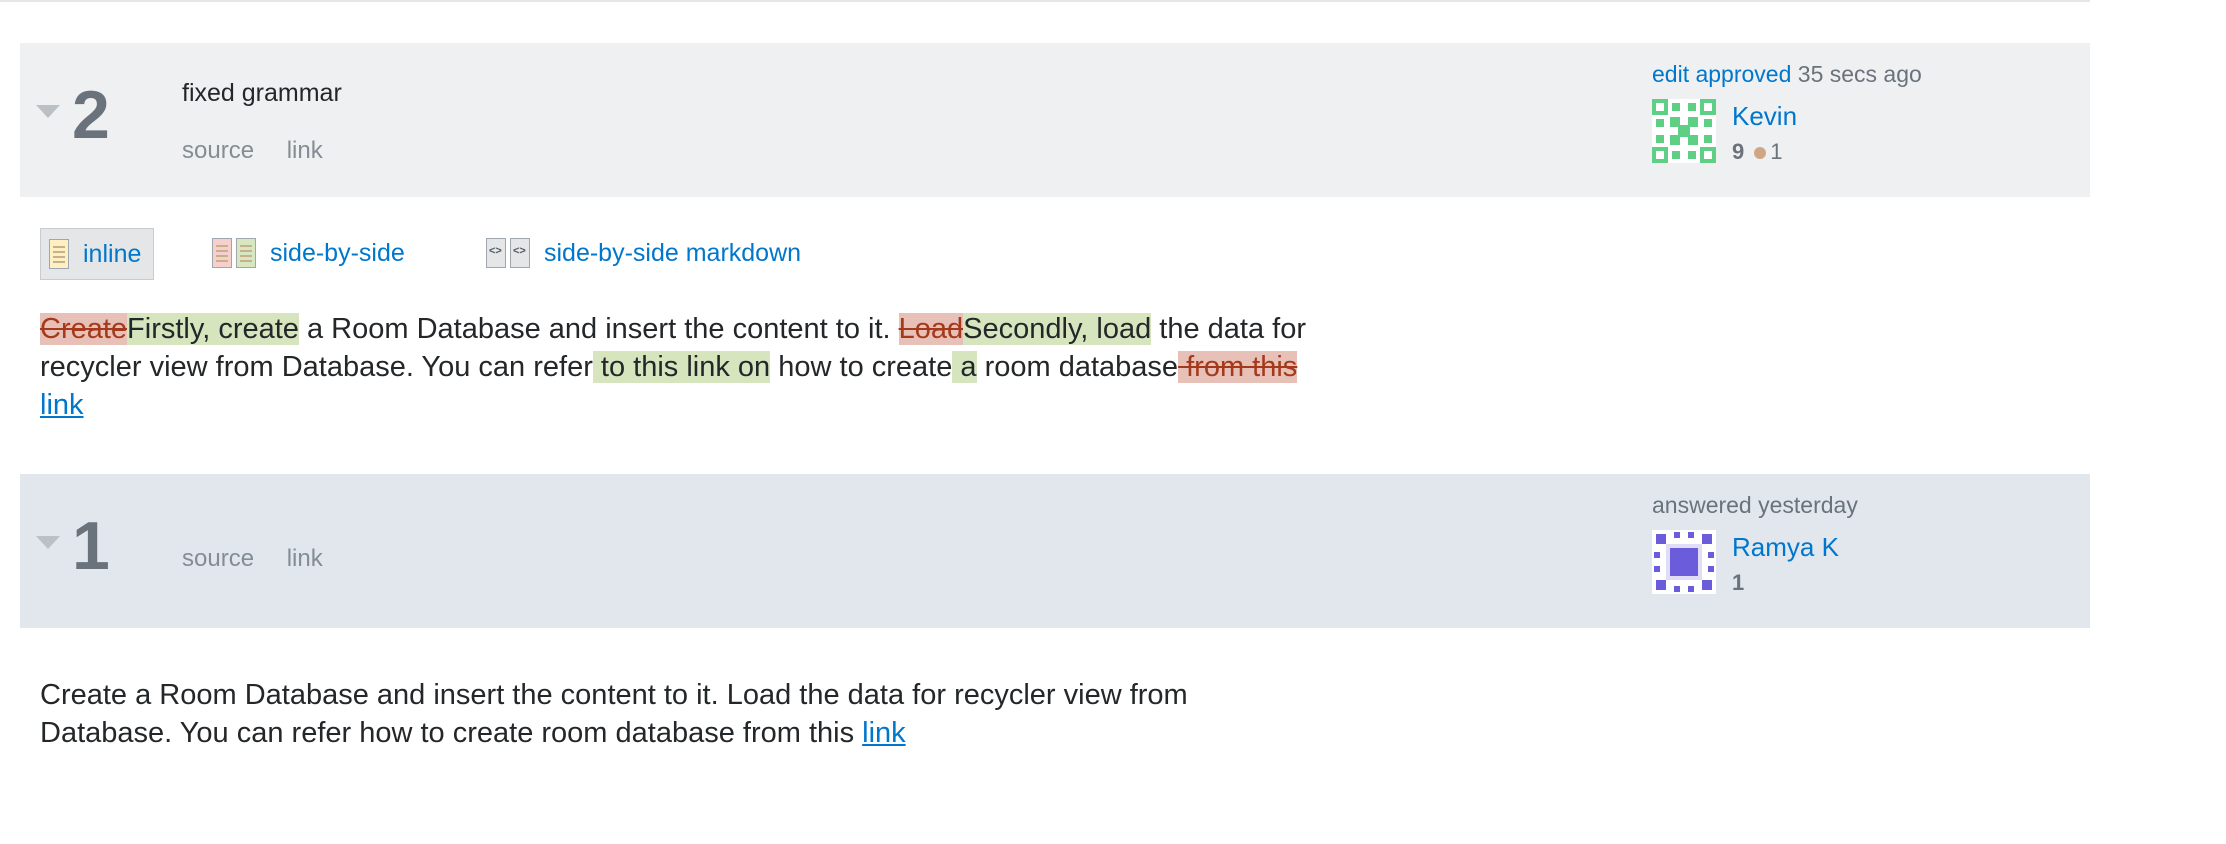 The height and width of the screenshot is (844, 2226). What do you see at coordinates (1721, 74) in the screenshot?
I see `edit-approved-link: edit approved` at bounding box center [1721, 74].